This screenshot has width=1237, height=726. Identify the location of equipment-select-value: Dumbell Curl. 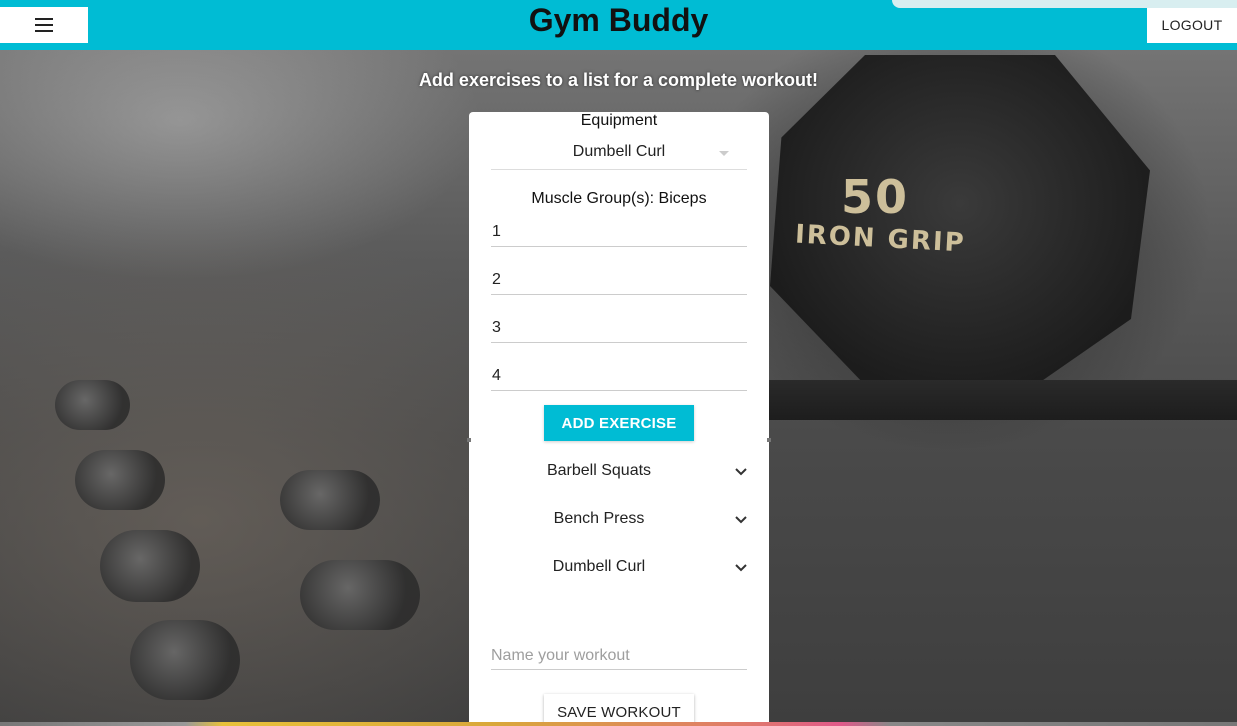
(619, 151).